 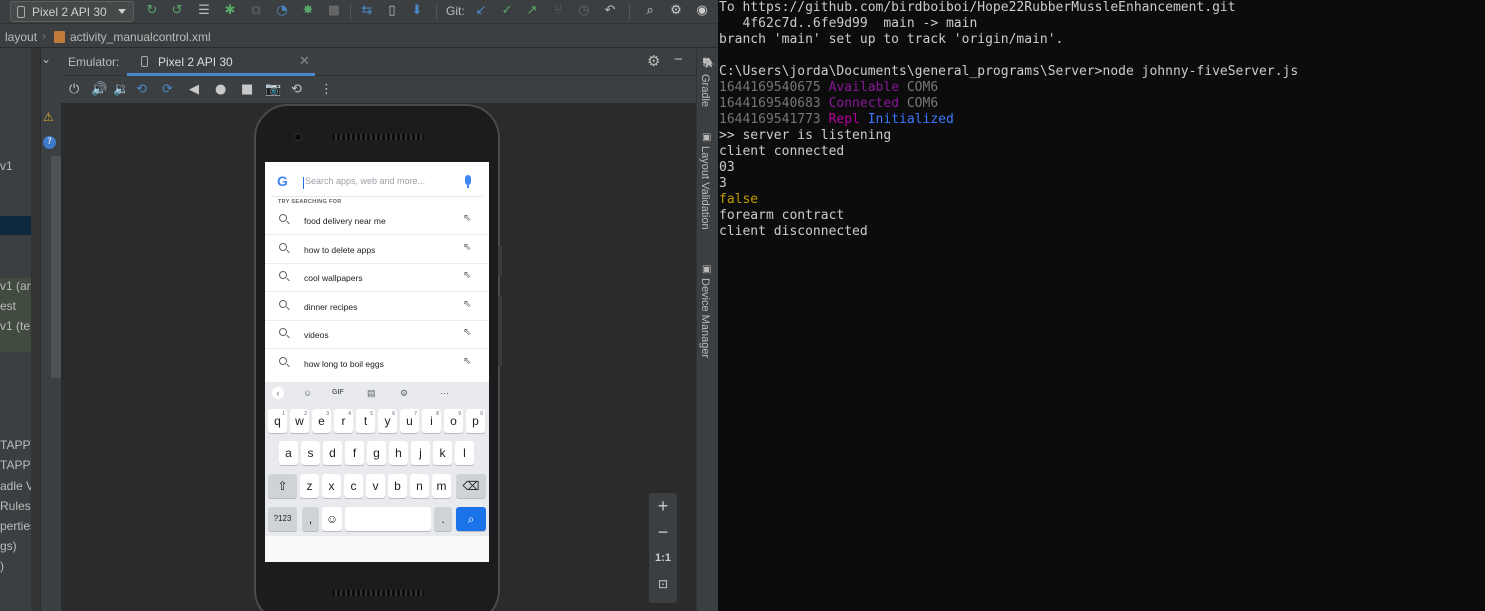 I want to click on stop-icon: ■, so click(x=334, y=11).